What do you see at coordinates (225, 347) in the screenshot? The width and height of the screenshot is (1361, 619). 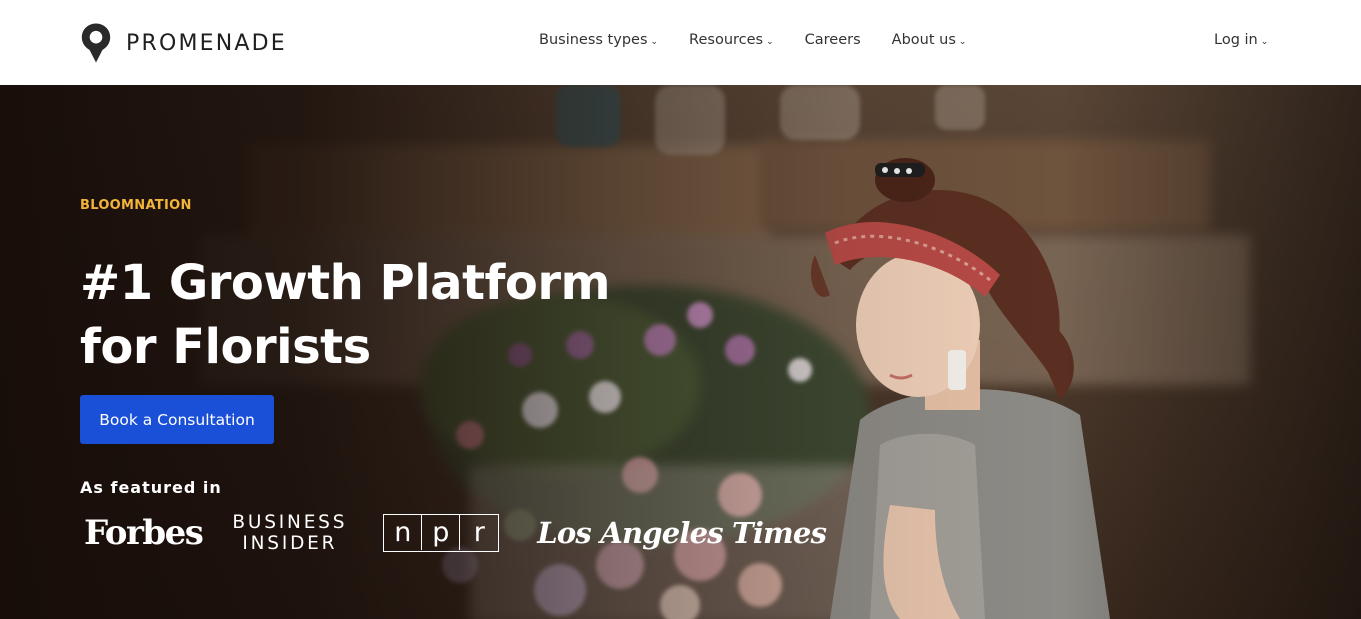 I see `headline-line-2: for Florists` at bounding box center [225, 347].